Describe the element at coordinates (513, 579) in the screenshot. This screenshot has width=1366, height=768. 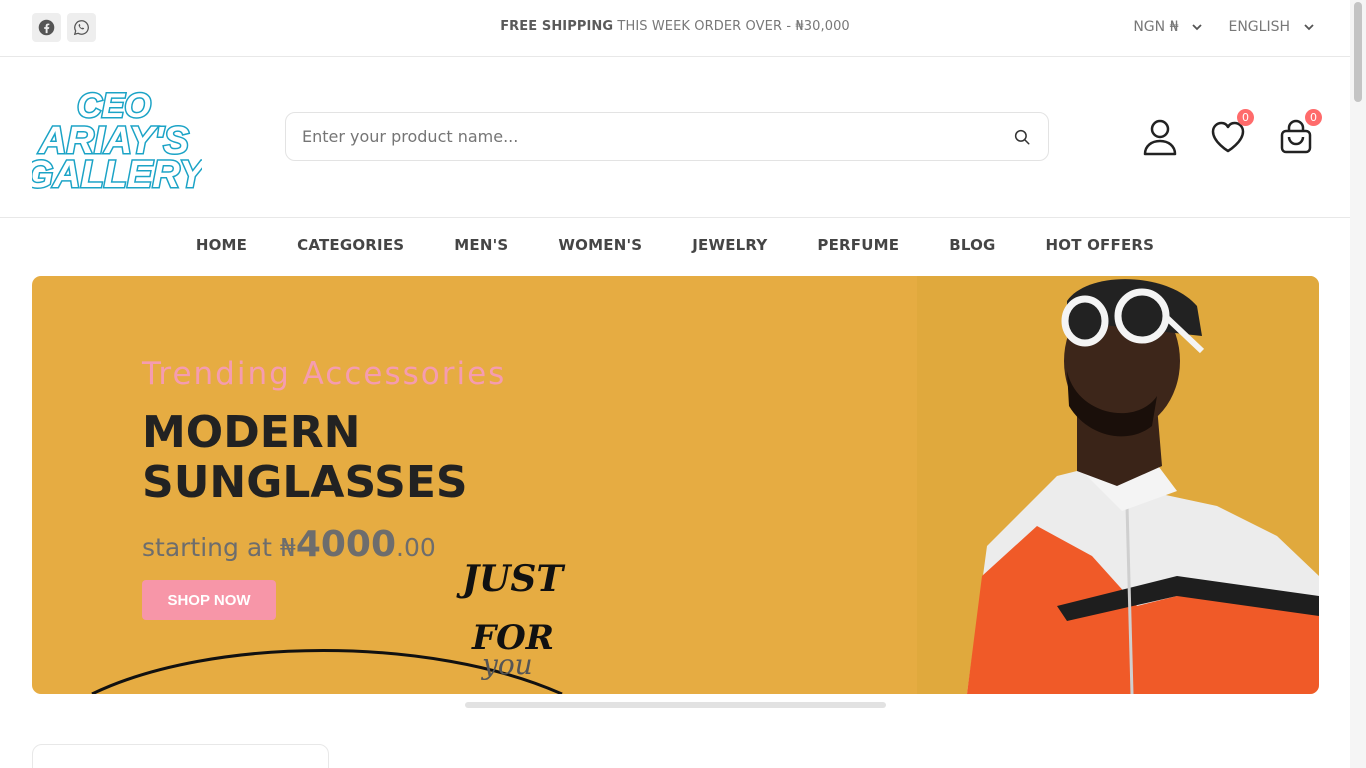
I see `handwriting-just: JUST` at that location.